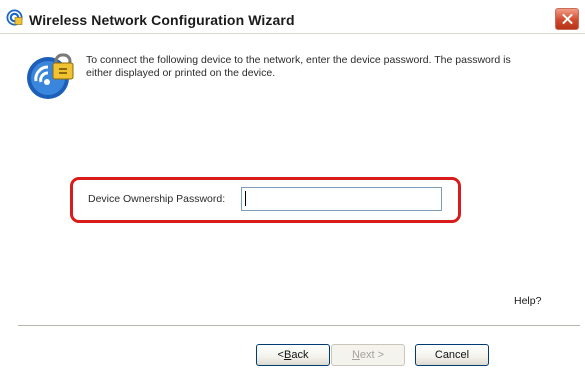  What do you see at coordinates (299, 326) in the screenshot?
I see `footer-separator` at bounding box center [299, 326].